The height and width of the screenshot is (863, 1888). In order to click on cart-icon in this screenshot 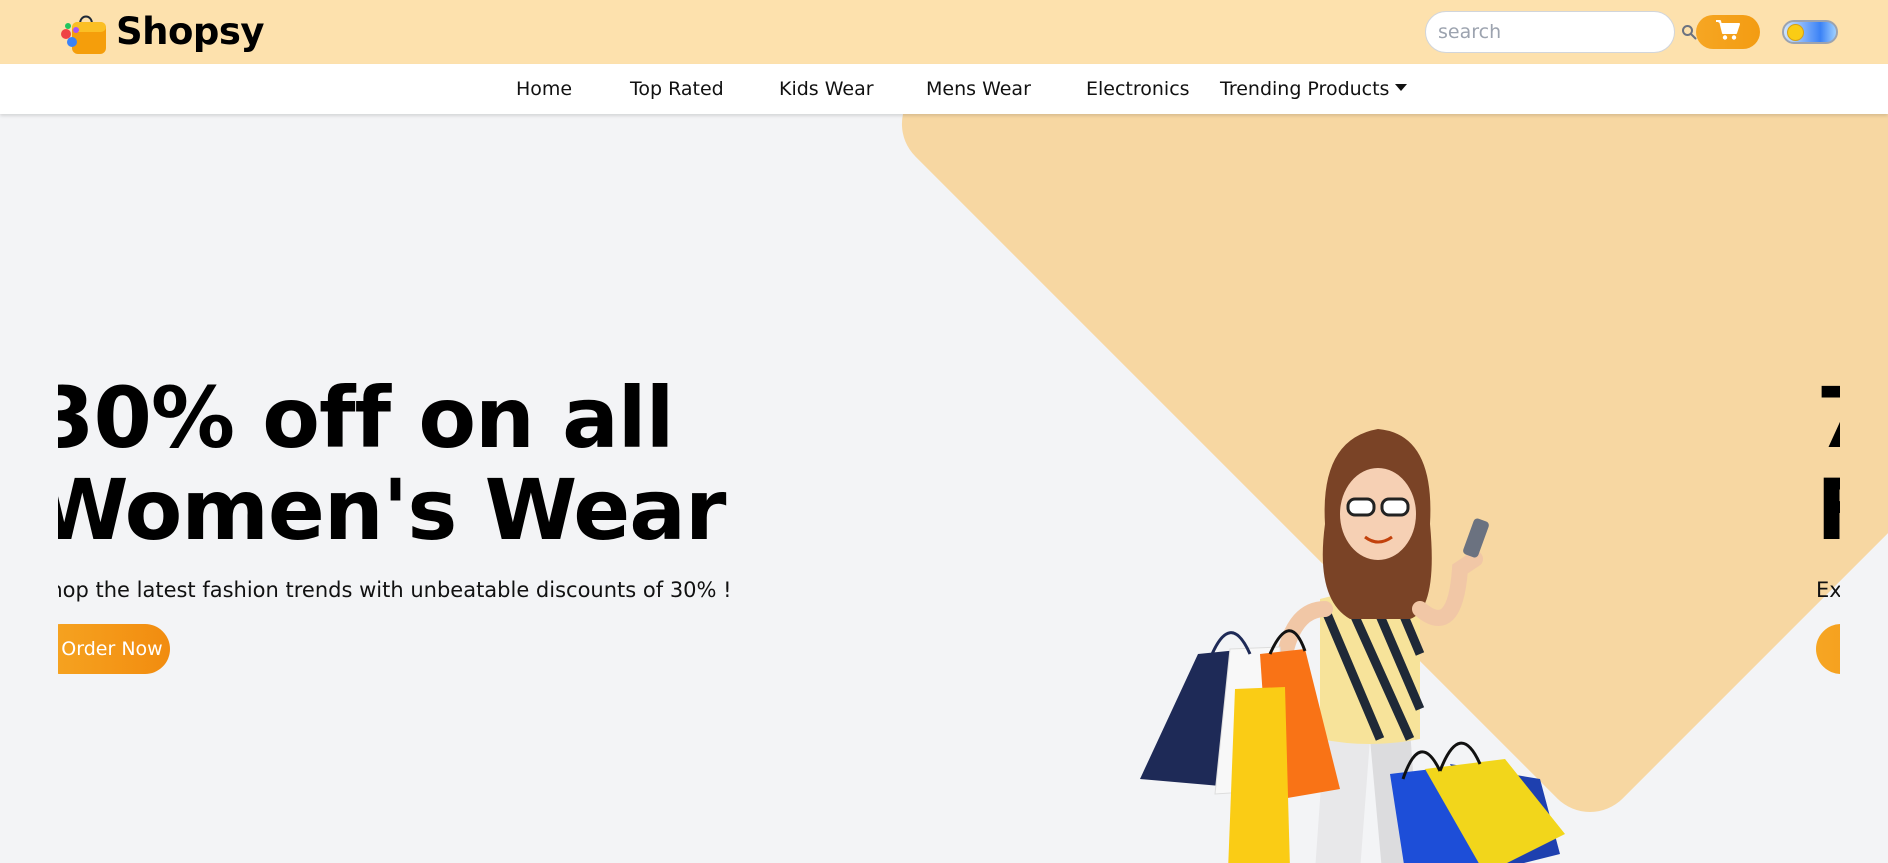, I will do `click(1728, 32)`.